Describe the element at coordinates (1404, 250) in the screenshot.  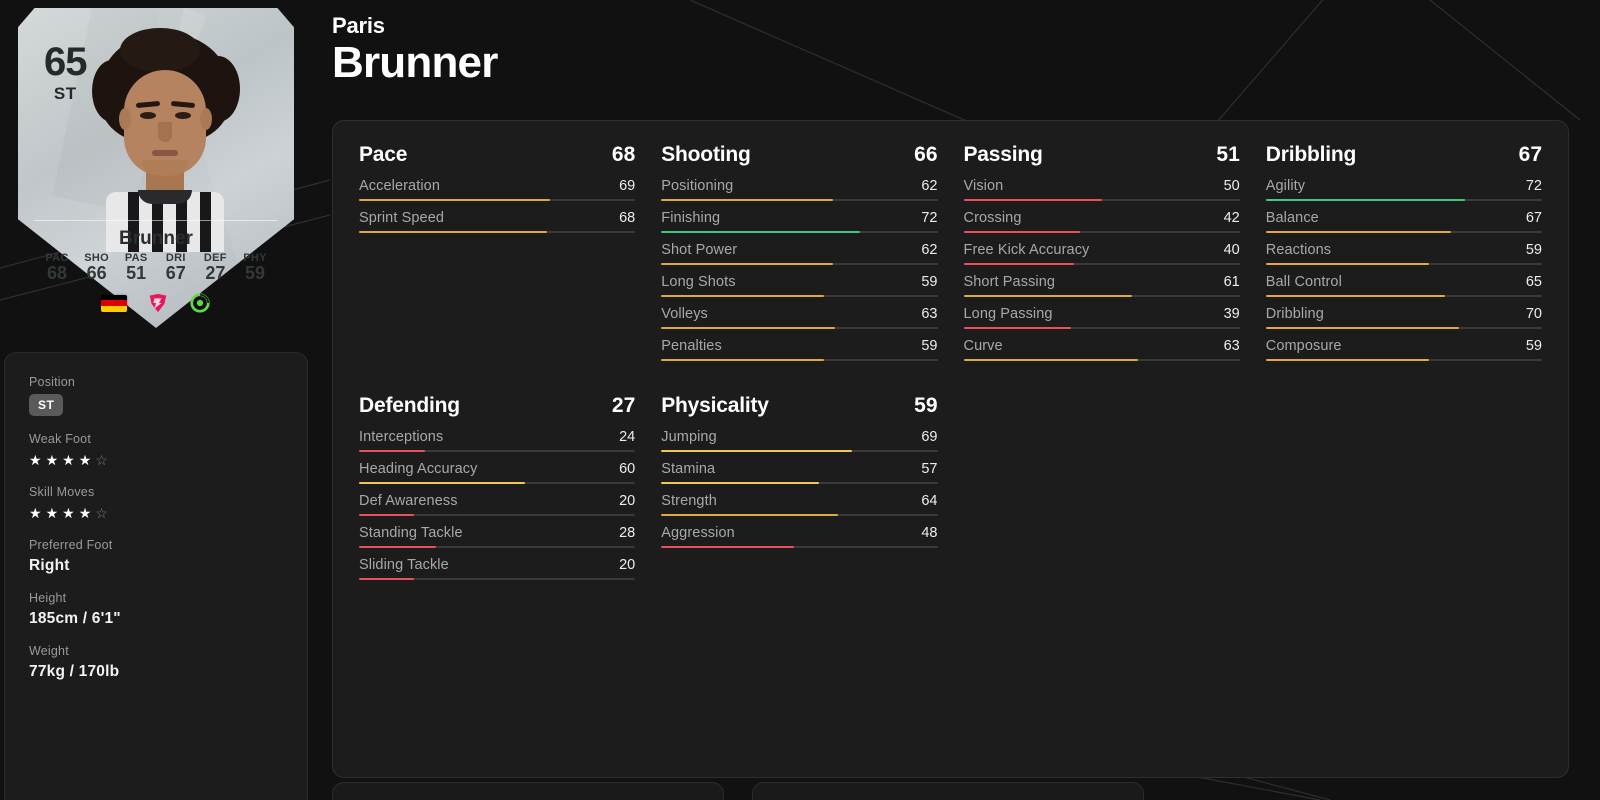
I see `stat-header: Reactions 59` at that location.